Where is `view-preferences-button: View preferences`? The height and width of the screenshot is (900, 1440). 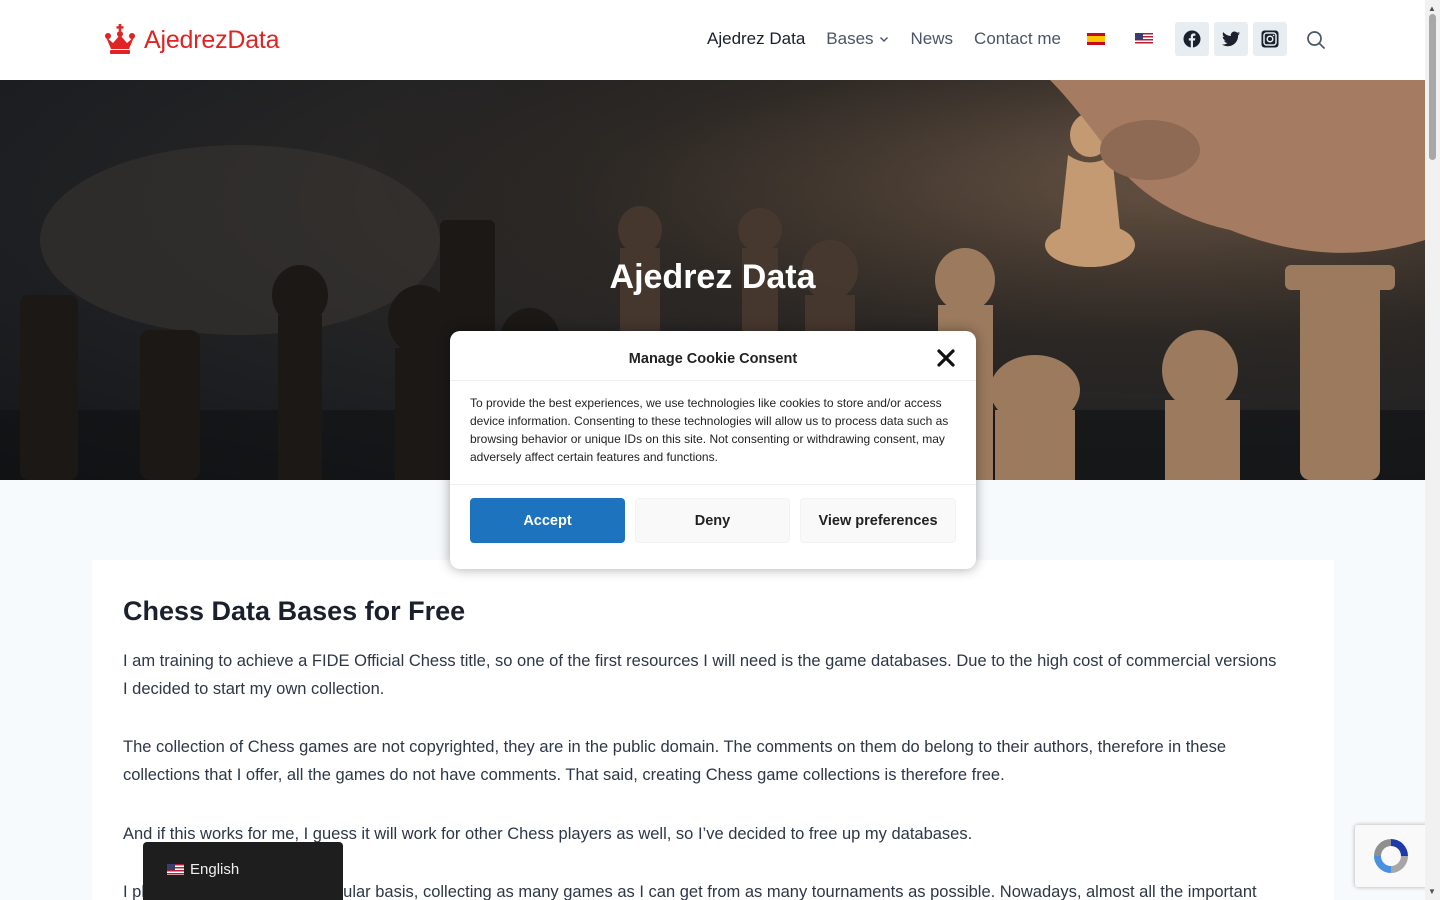 view-preferences-button: View preferences is located at coordinates (878, 520).